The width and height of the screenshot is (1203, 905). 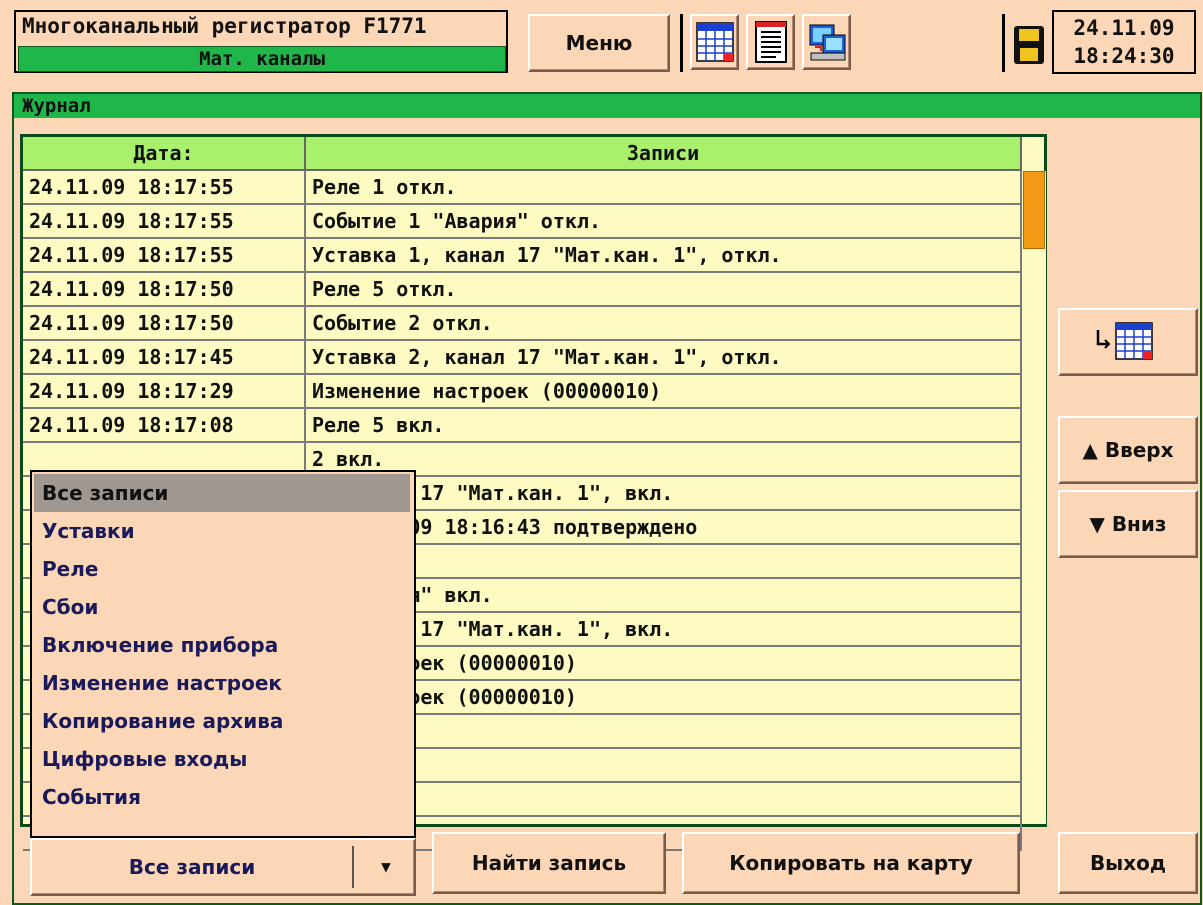 I want to click on subtitle-bar: Мат. каналы, so click(x=262, y=59).